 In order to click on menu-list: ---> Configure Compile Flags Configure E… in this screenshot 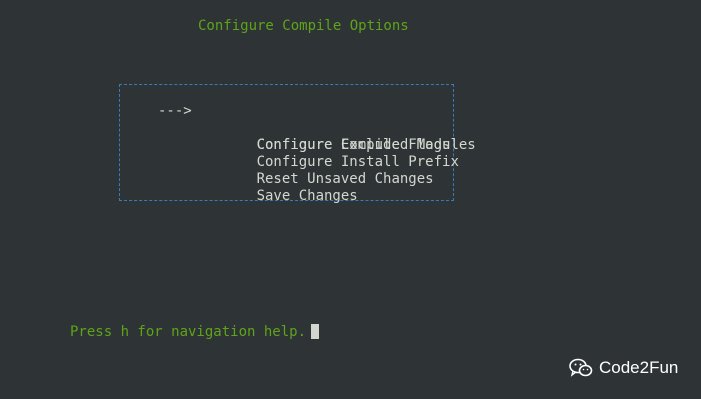, I will do `click(317, 153)`.